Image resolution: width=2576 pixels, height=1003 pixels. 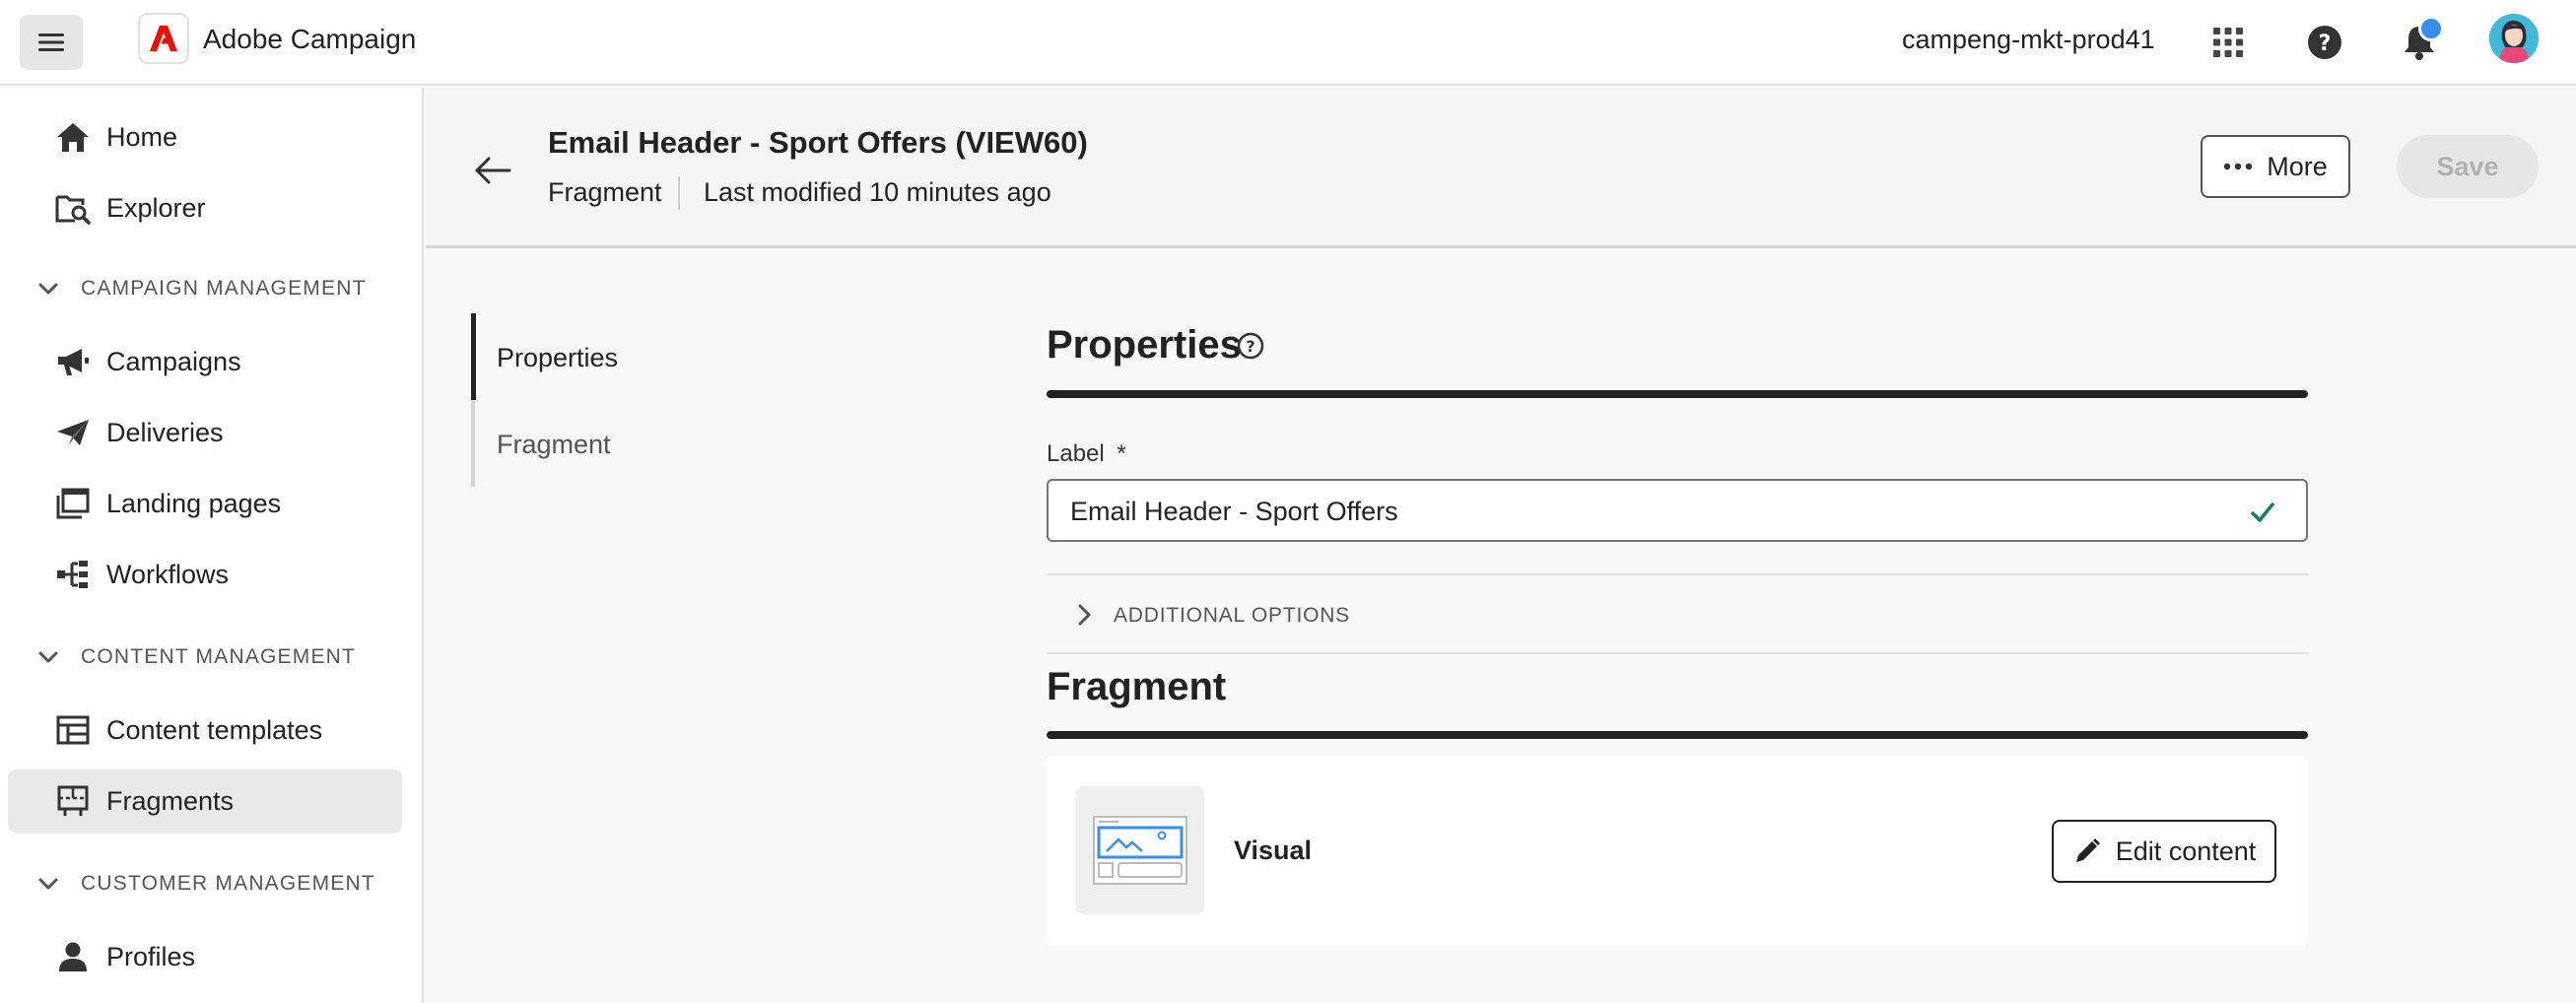 I want to click on app-switcher-icon, so click(x=2228, y=42).